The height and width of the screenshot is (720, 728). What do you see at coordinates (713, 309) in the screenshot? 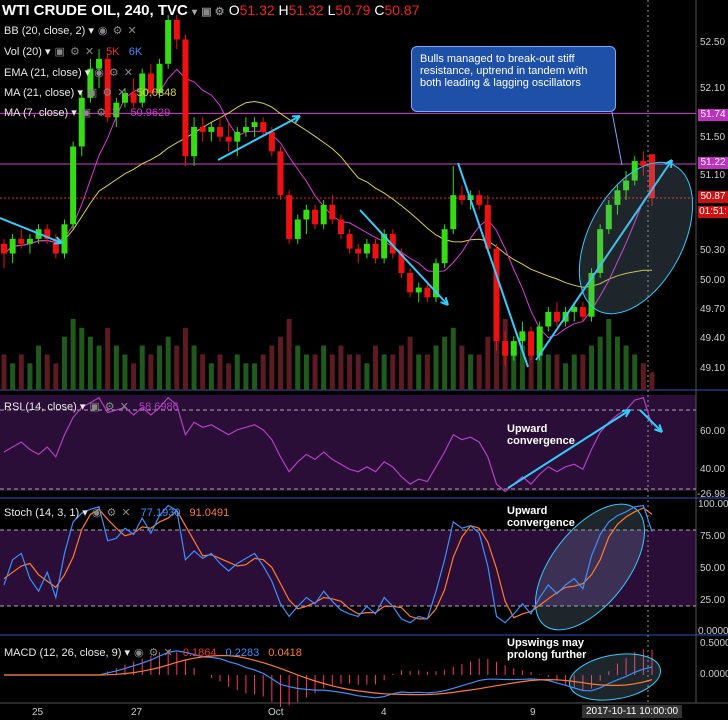
I see `price-tick: 49.70` at bounding box center [713, 309].